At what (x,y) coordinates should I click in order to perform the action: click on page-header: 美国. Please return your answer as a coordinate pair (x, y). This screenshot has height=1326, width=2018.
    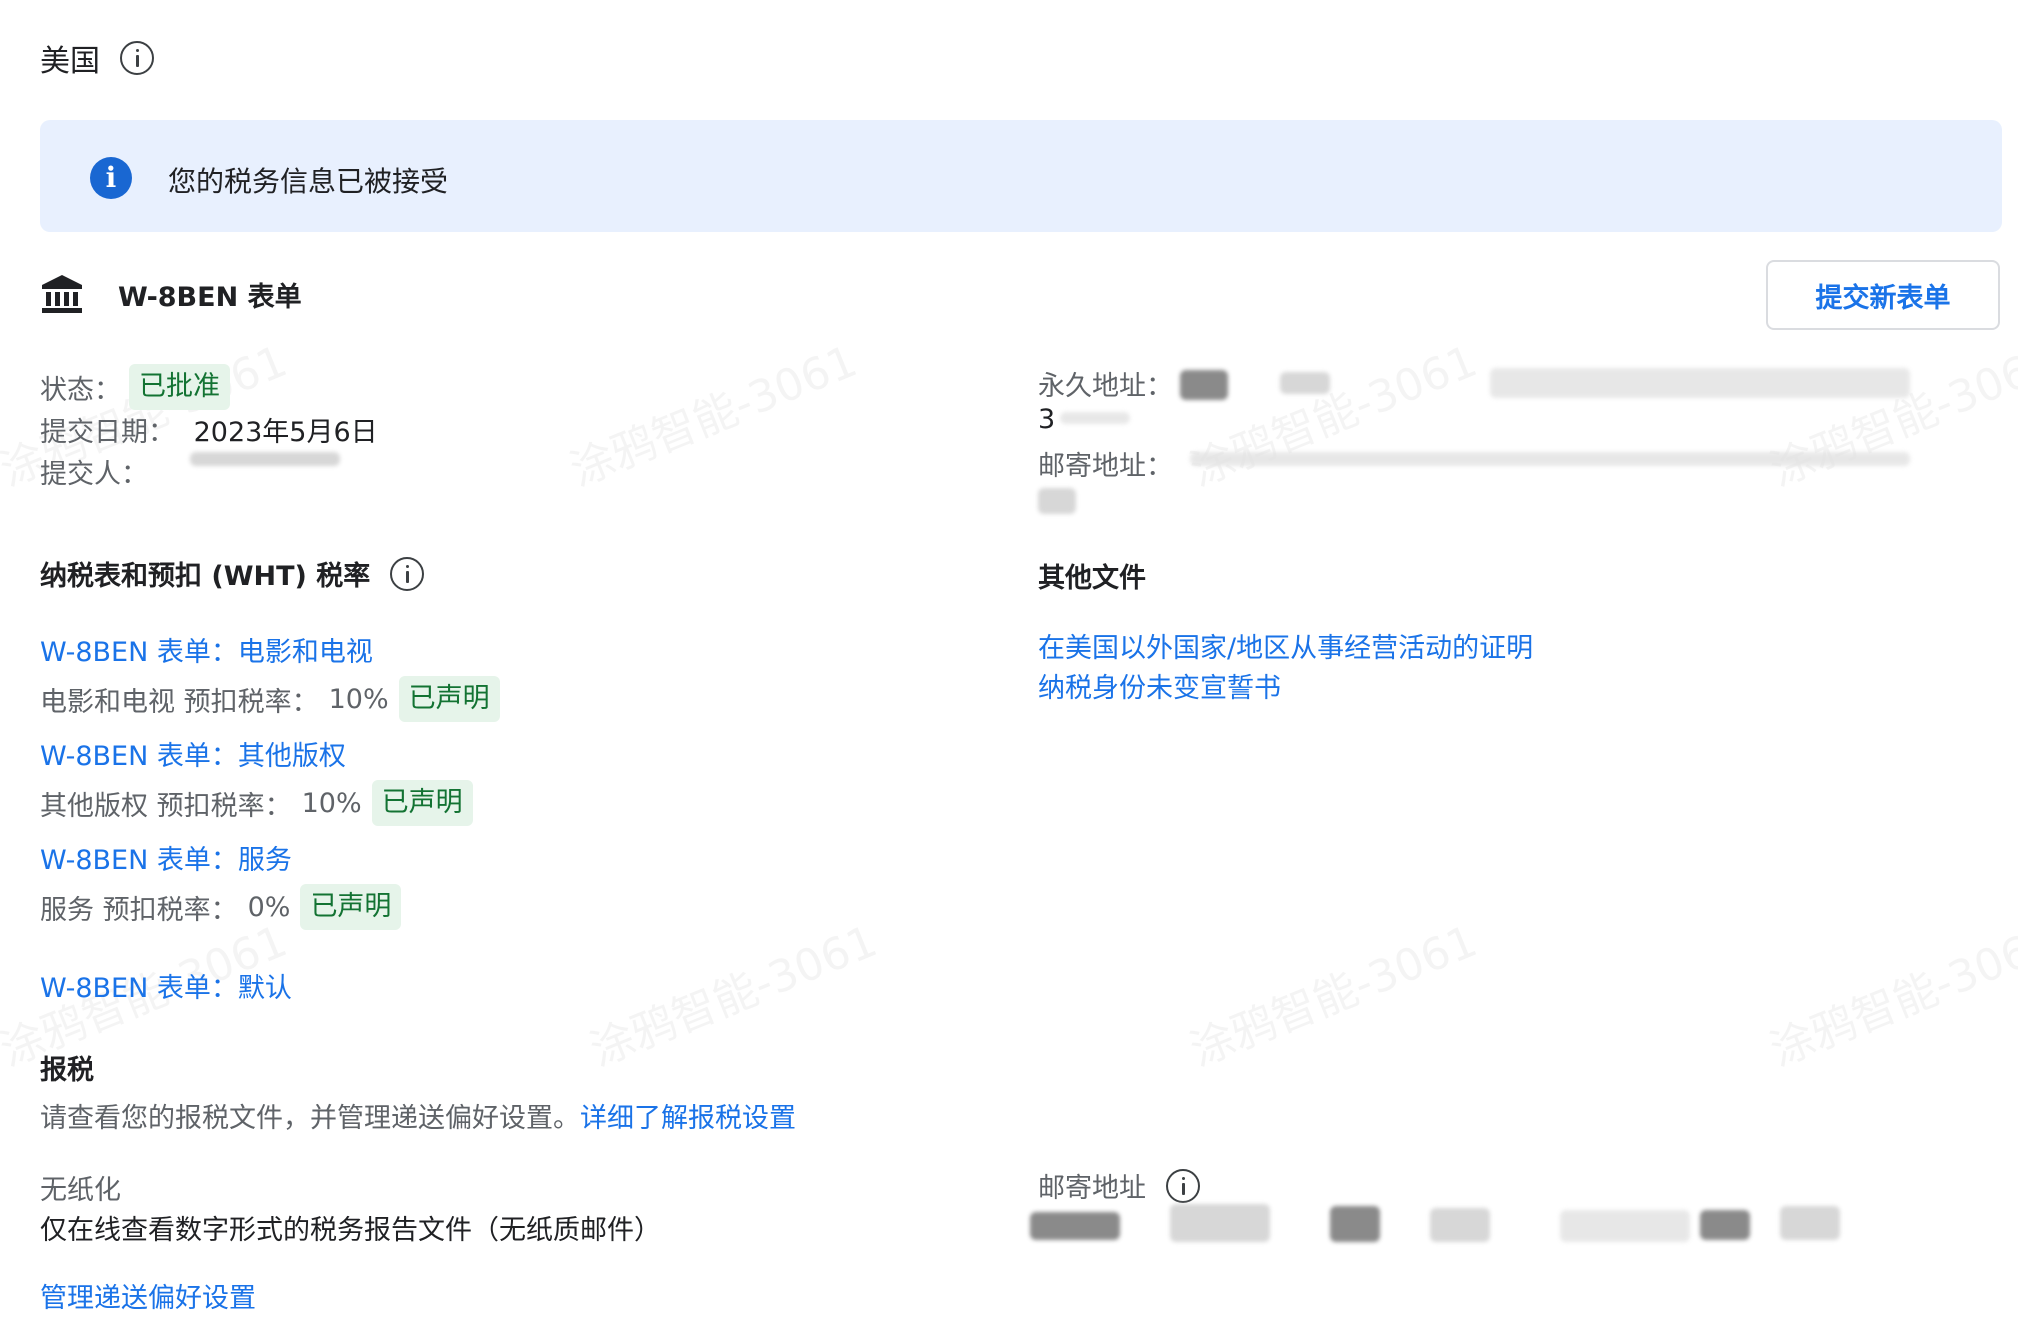
    Looking at the image, I should click on (97, 58).